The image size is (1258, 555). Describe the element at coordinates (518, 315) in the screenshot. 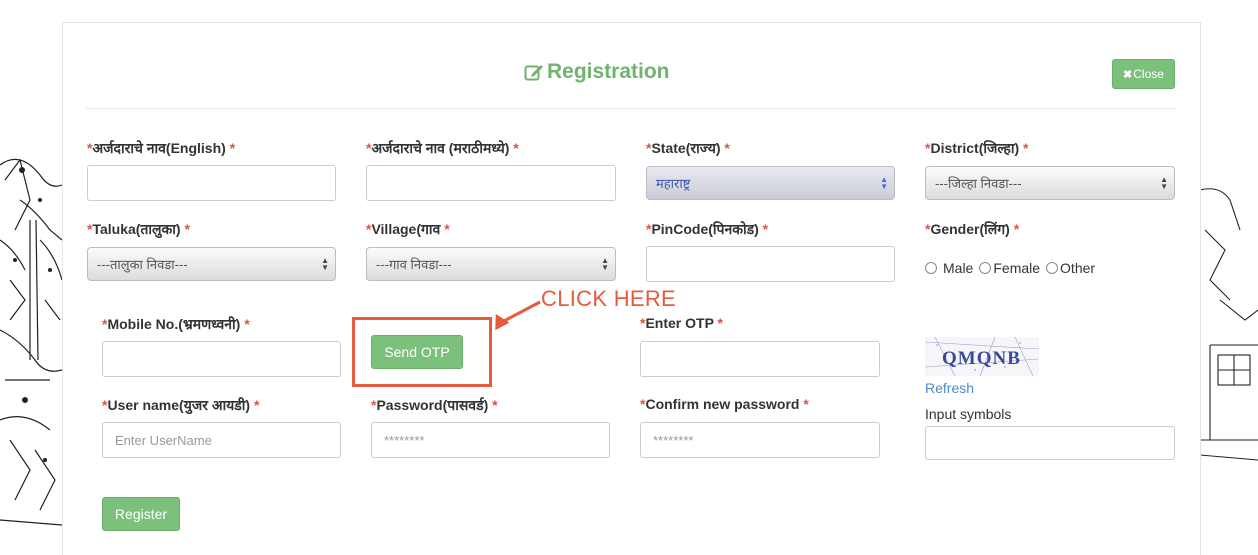

I see `annotation-arrow-icon` at that location.